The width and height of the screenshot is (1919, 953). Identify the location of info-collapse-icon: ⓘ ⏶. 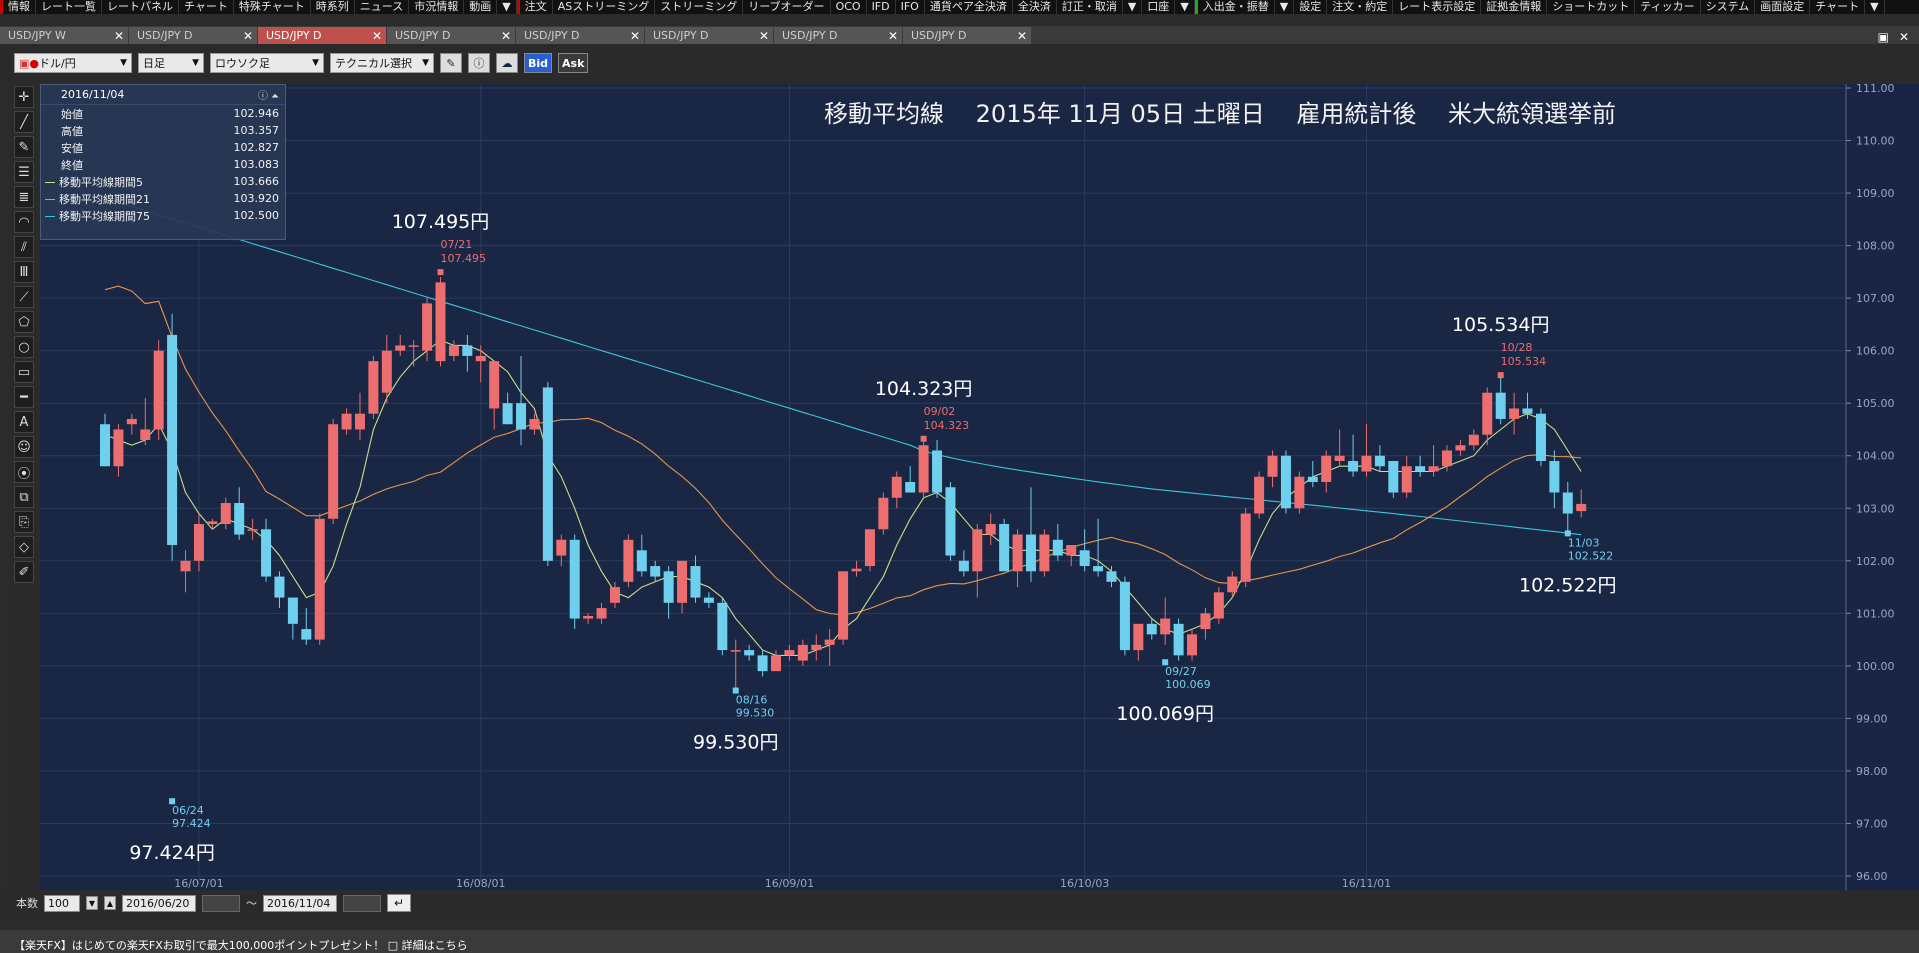
(268, 94).